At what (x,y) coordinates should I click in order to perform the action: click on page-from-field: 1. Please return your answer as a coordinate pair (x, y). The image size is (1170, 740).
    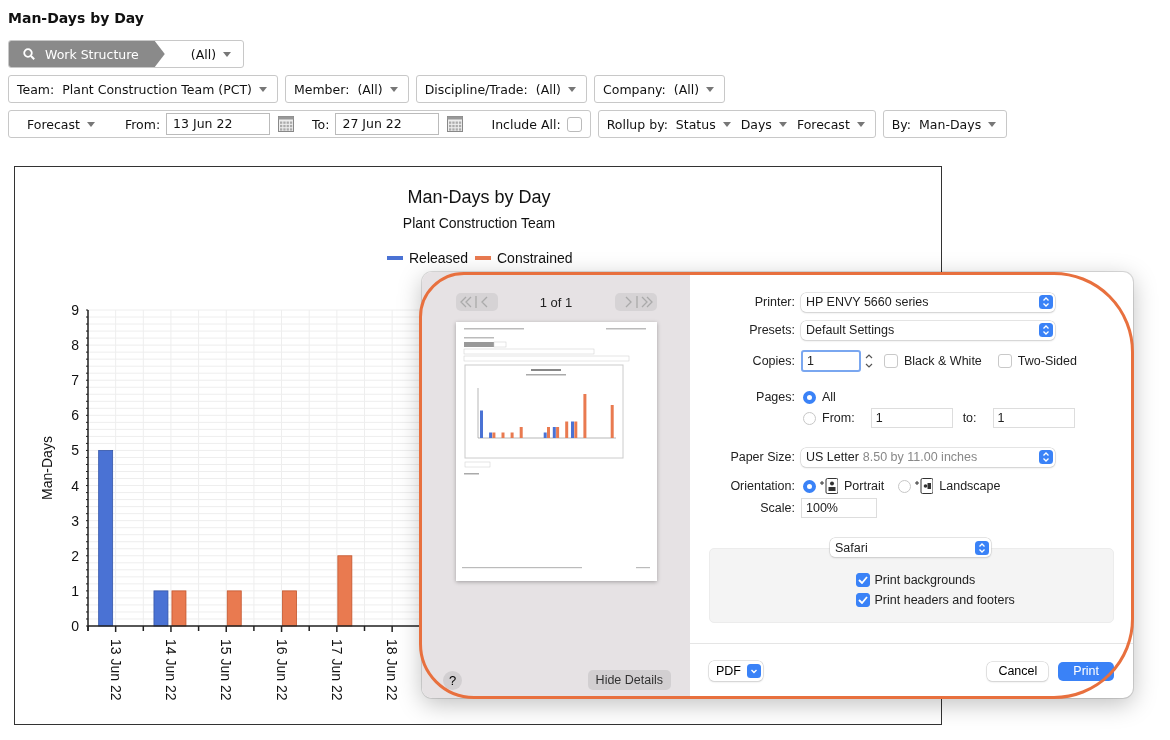
    Looking at the image, I should click on (911, 418).